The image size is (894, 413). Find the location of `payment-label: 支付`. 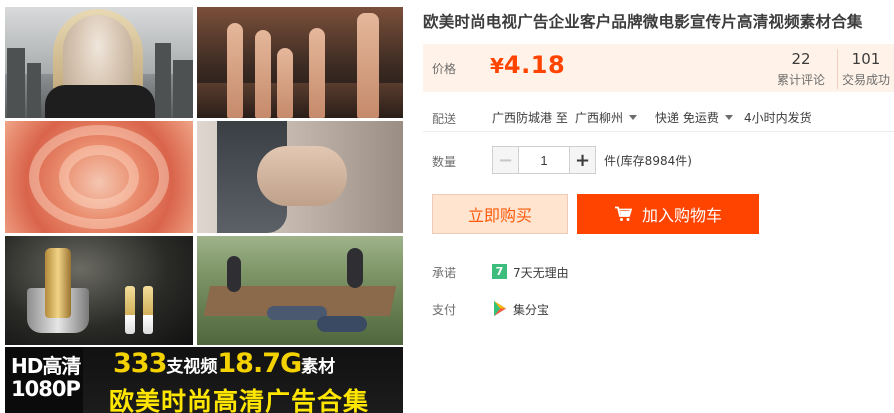

payment-label: 支付 is located at coordinates (444, 310).